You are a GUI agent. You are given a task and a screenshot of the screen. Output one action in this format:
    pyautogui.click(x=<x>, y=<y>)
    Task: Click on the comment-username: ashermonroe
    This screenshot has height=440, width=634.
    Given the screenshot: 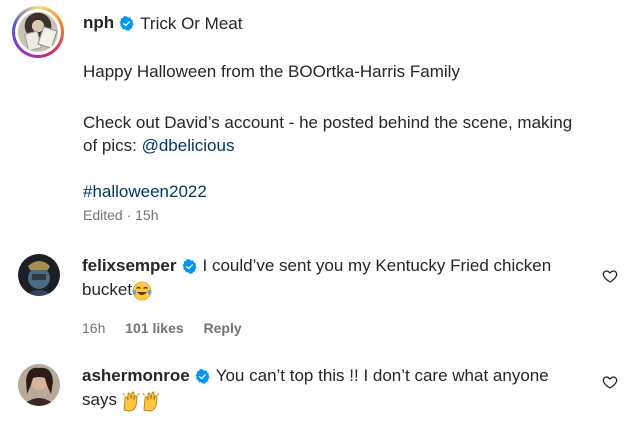 What is the action you would take?
    pyautogui.click(x=136, y=375)
    